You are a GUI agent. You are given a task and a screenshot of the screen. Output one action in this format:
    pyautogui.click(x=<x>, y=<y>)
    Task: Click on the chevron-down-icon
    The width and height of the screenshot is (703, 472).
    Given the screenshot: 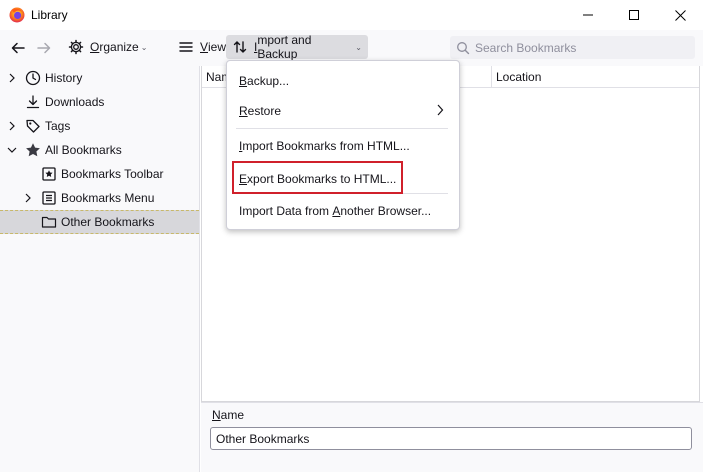 What is the action you would take?
    pyautogui.click(x=12, y=150)
    